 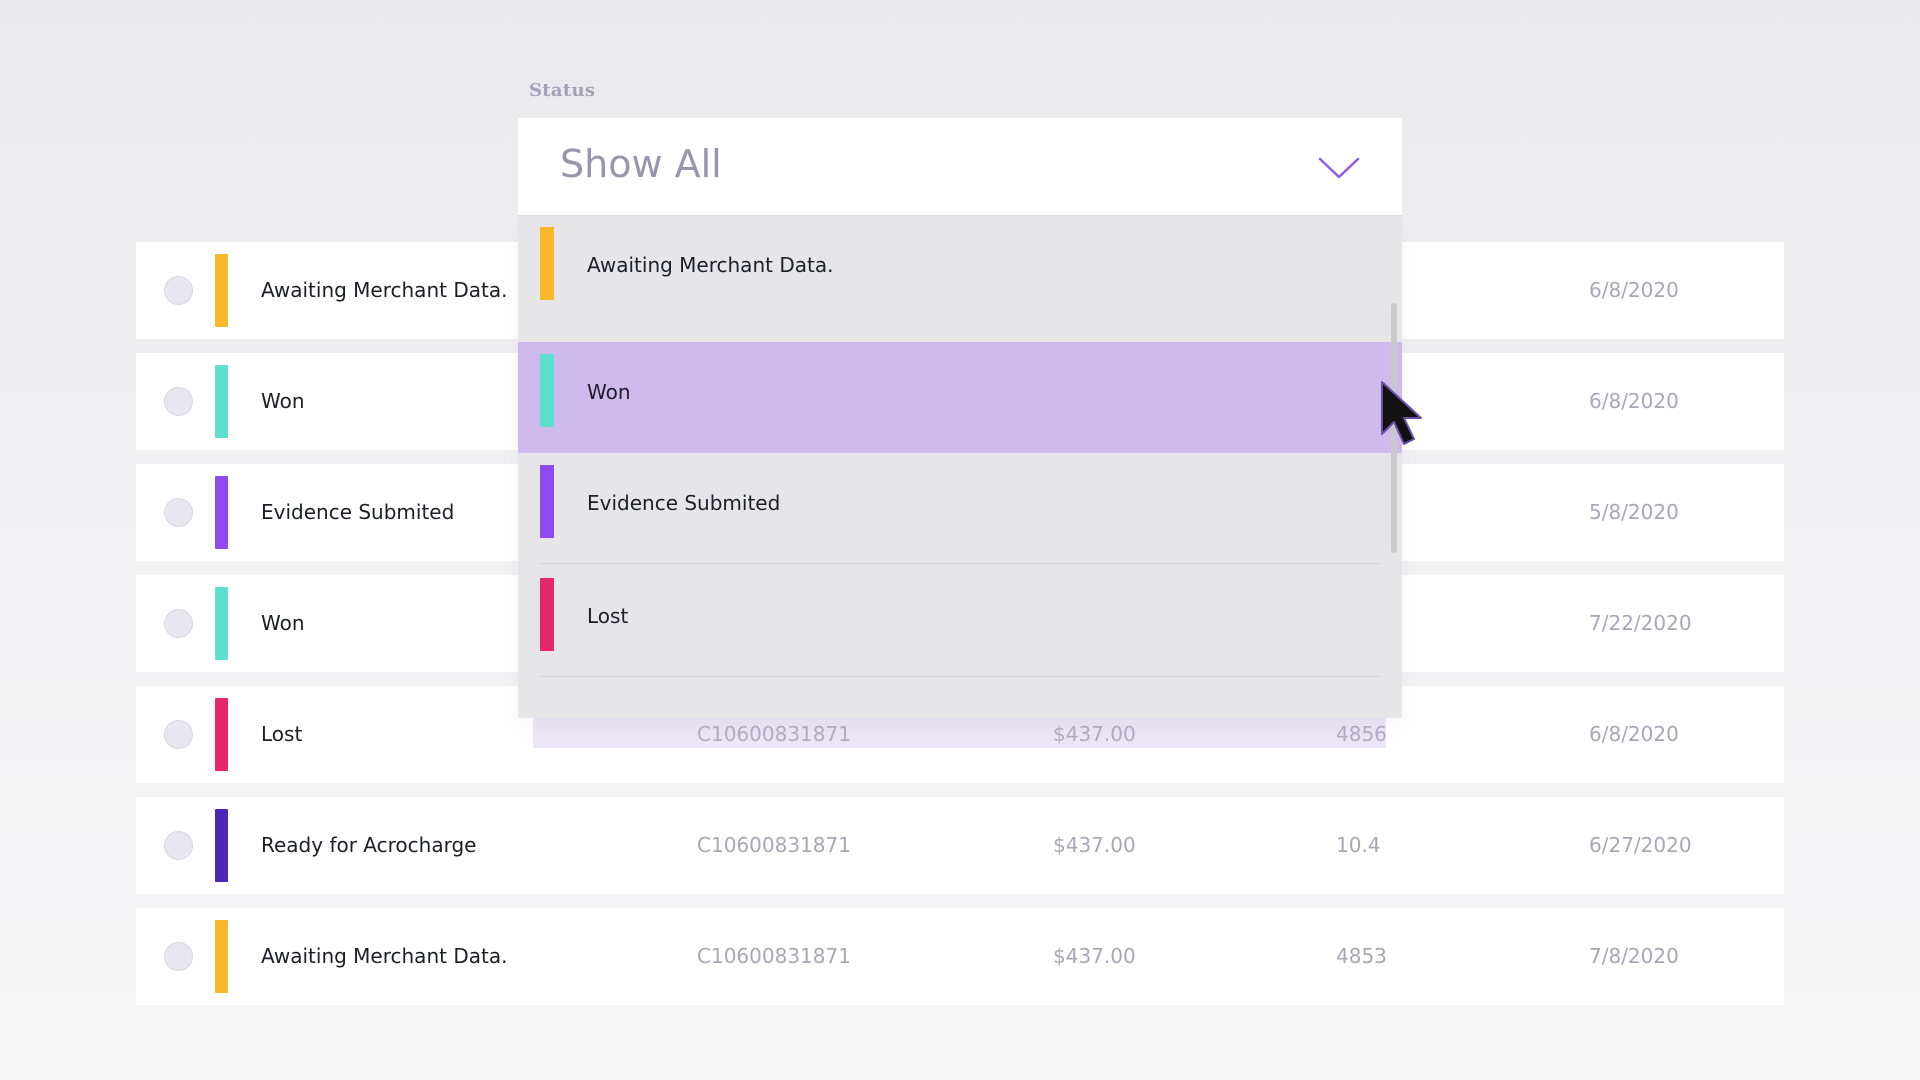 What do you see at coordinates (710, 265) in the screenshot?
I see `option-label: Awaiting Merchant Data.` at bounding box center [710, 265].